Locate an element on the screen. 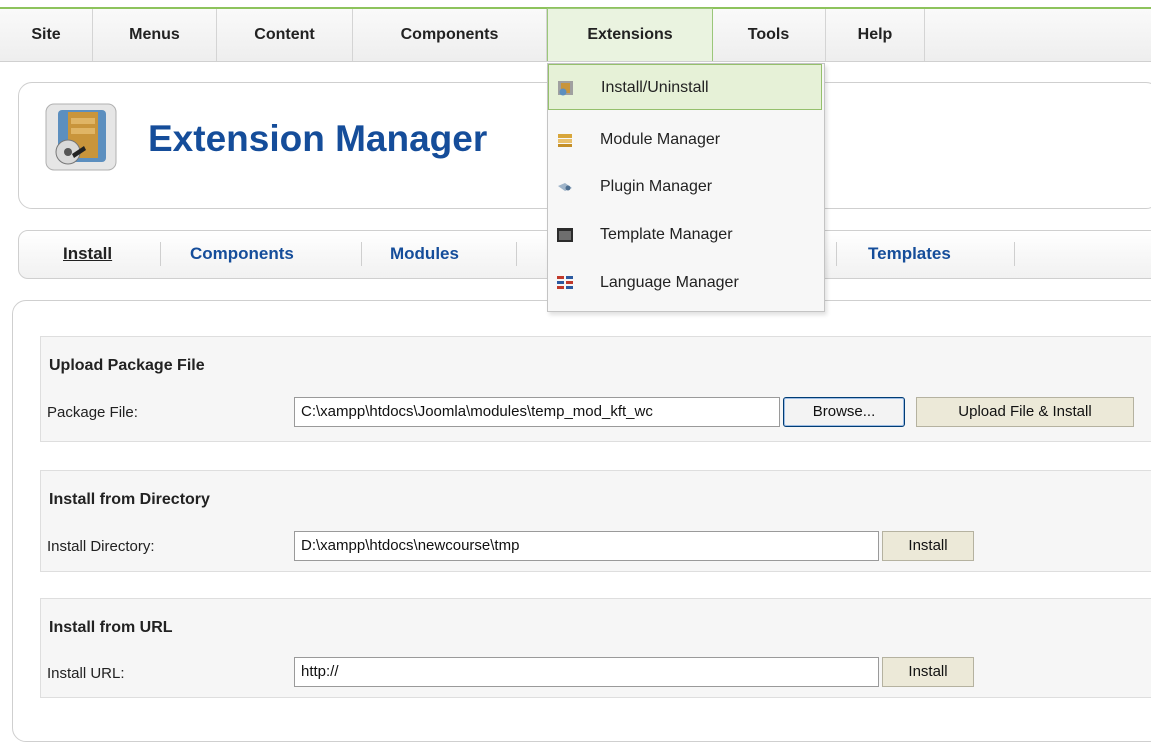  plugin-icon is located at coordinates (565, 187).